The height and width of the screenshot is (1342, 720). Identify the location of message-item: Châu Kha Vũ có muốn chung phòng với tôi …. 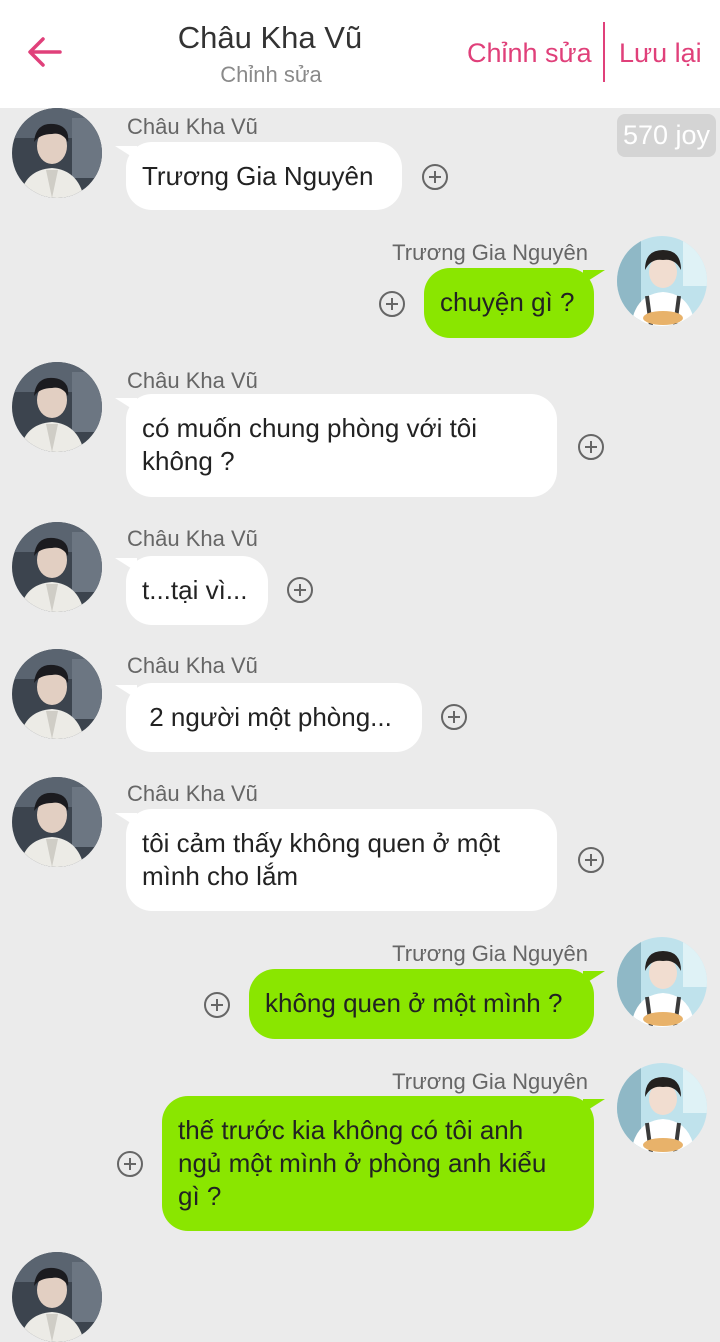
(360, 432).